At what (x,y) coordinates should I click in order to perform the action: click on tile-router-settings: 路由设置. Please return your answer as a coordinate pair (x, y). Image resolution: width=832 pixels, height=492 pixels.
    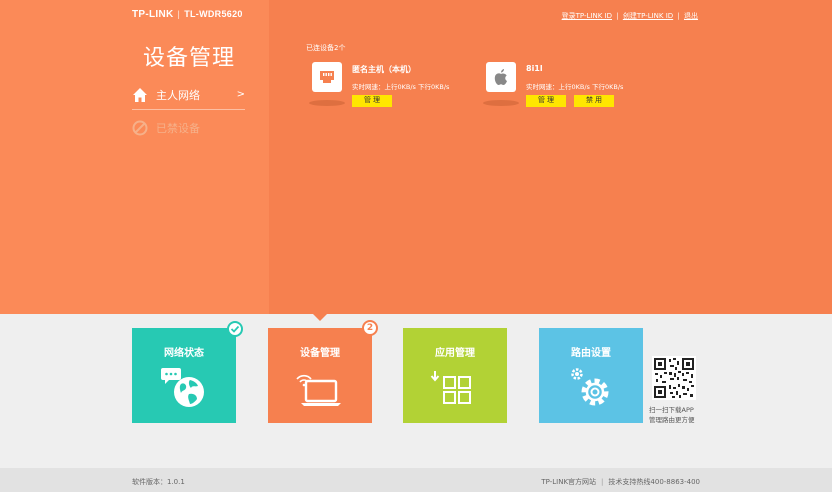
    Looking at the image, I should click on (591, 375).